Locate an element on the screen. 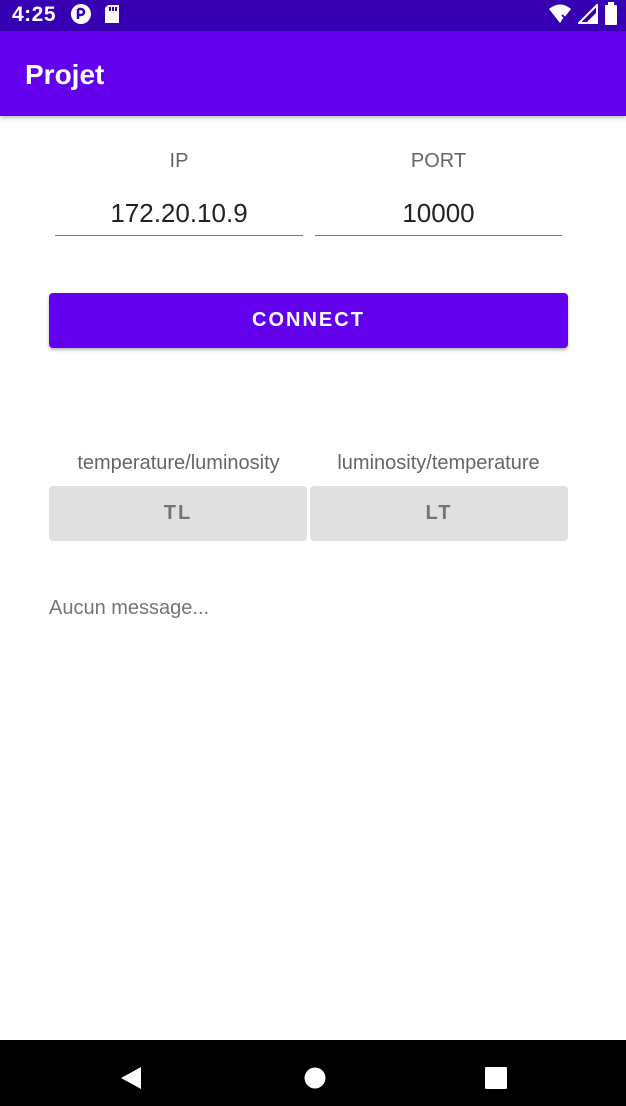  port-field is located at coordinates (438, 214).